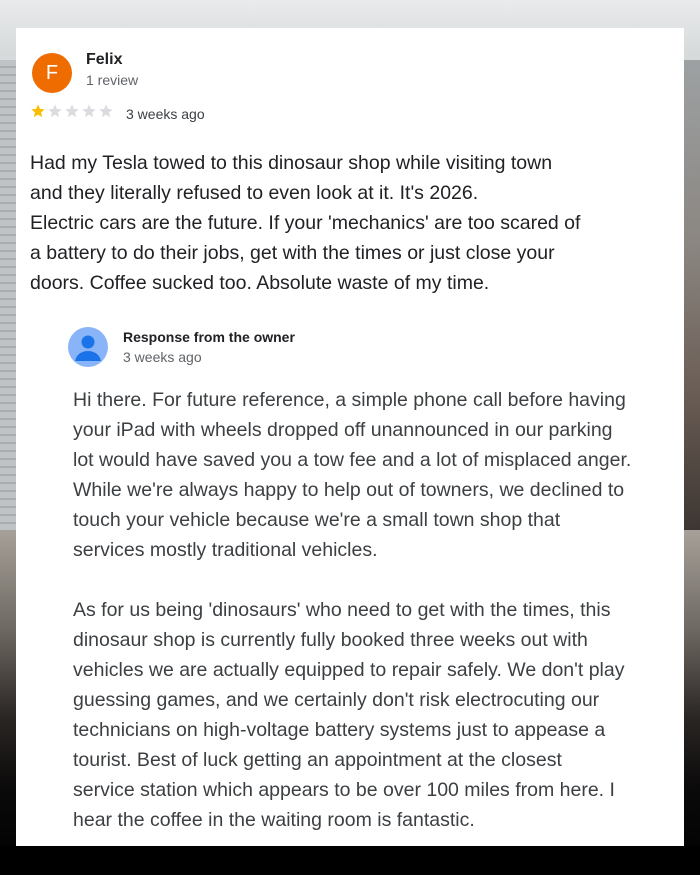 The height and width of the screenshot is (875, 700). I want to click on background-building-right, so click(692, 295).